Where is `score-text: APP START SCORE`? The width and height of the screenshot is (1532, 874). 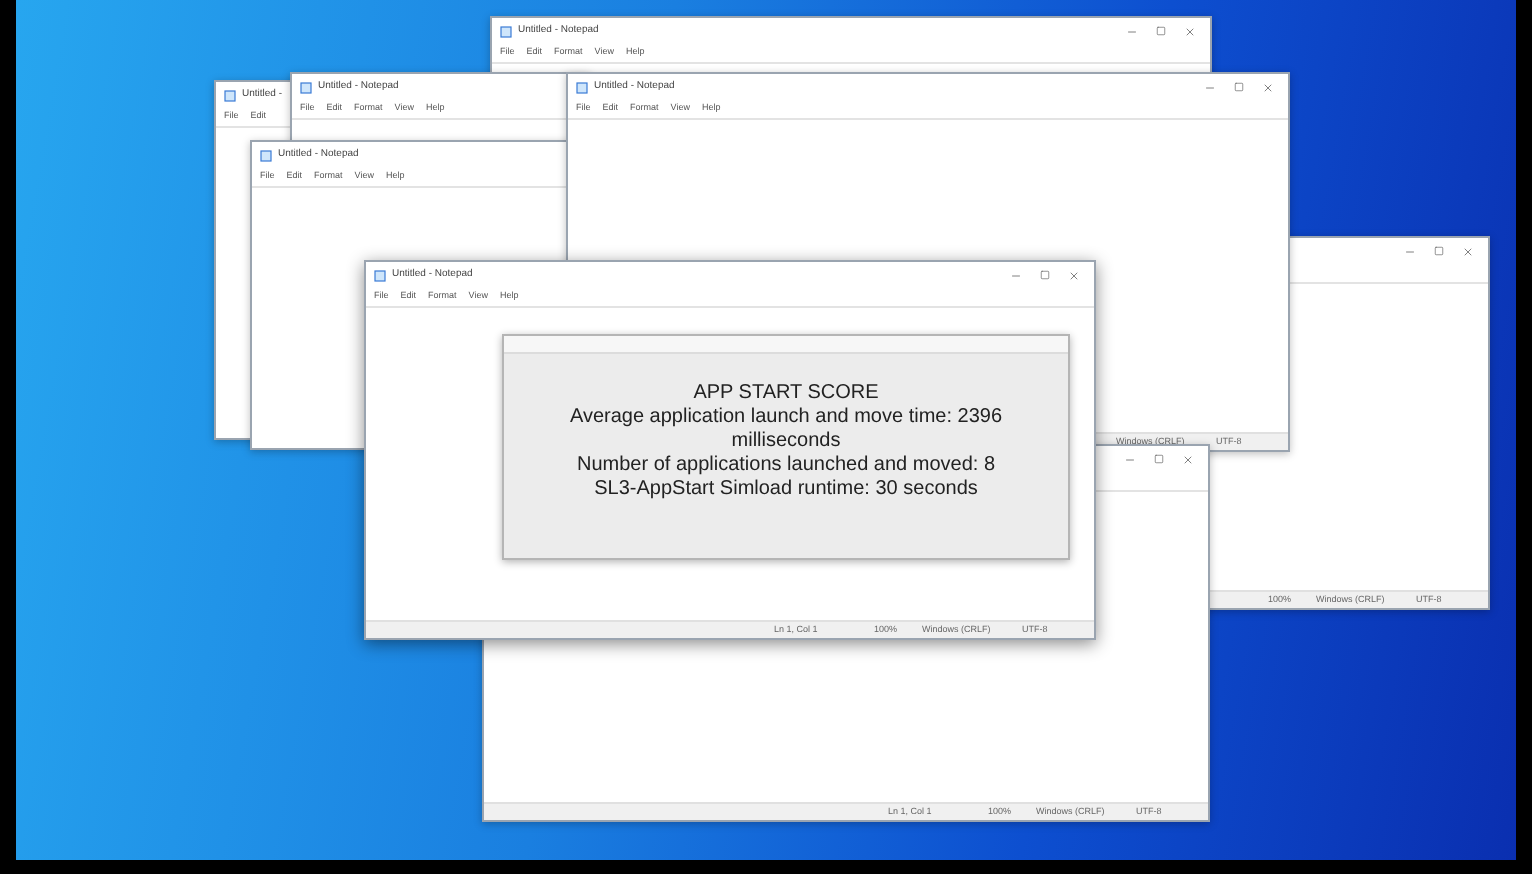 score-text: APP START SCORE is located at coordinates (786, 394).